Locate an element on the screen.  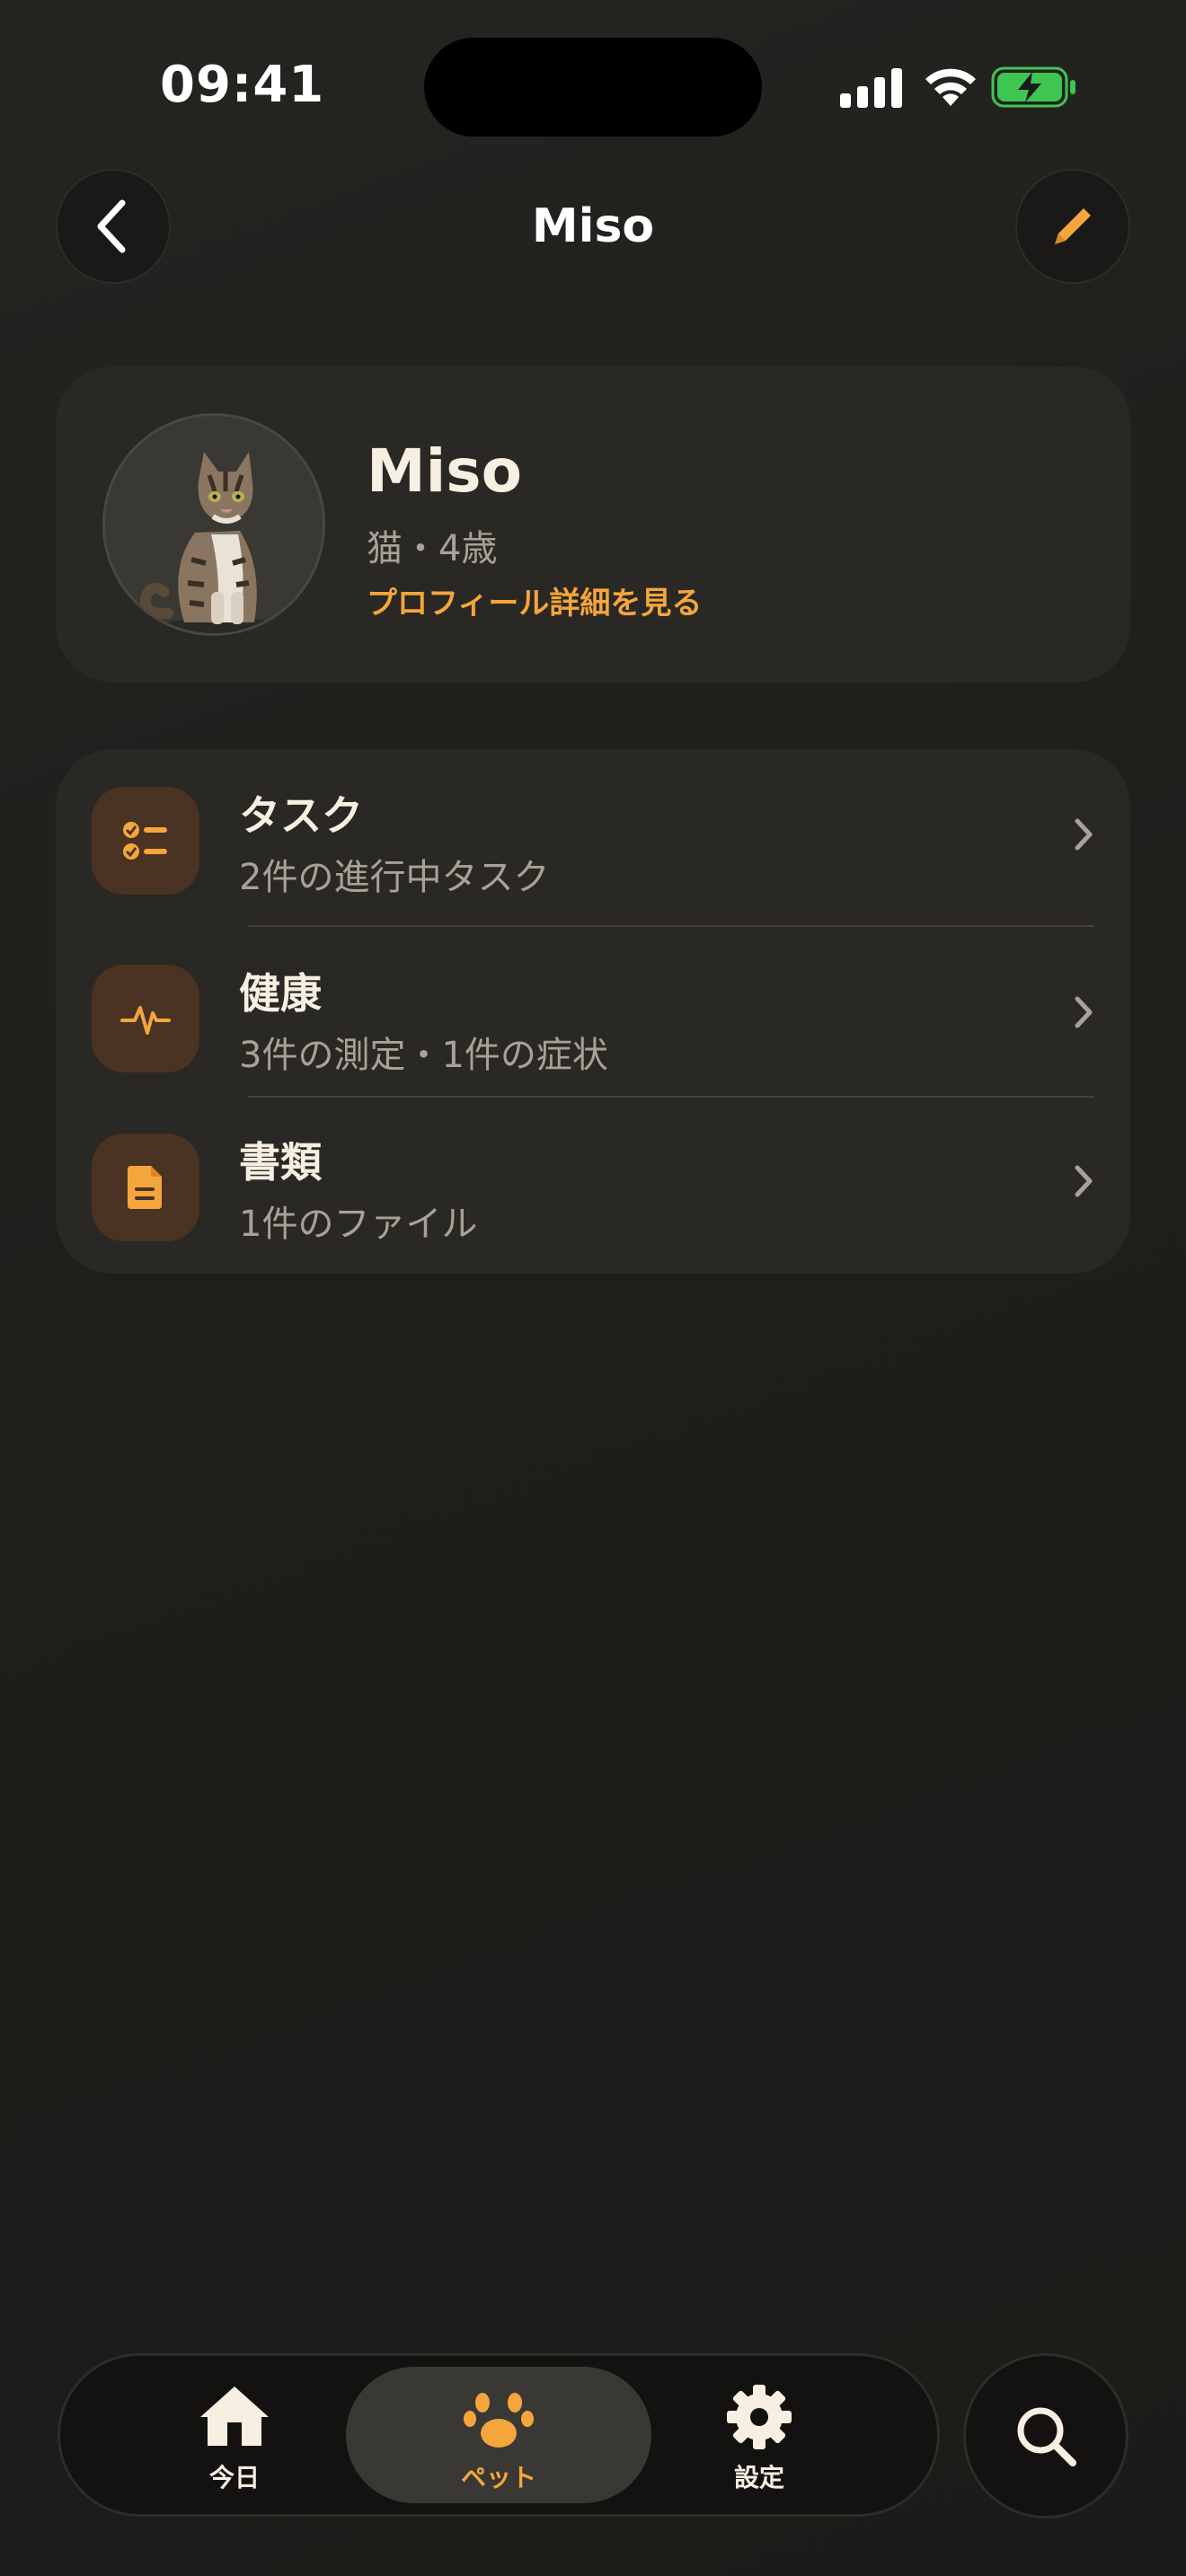
paw-icon is located at coordinates (499, 2420).